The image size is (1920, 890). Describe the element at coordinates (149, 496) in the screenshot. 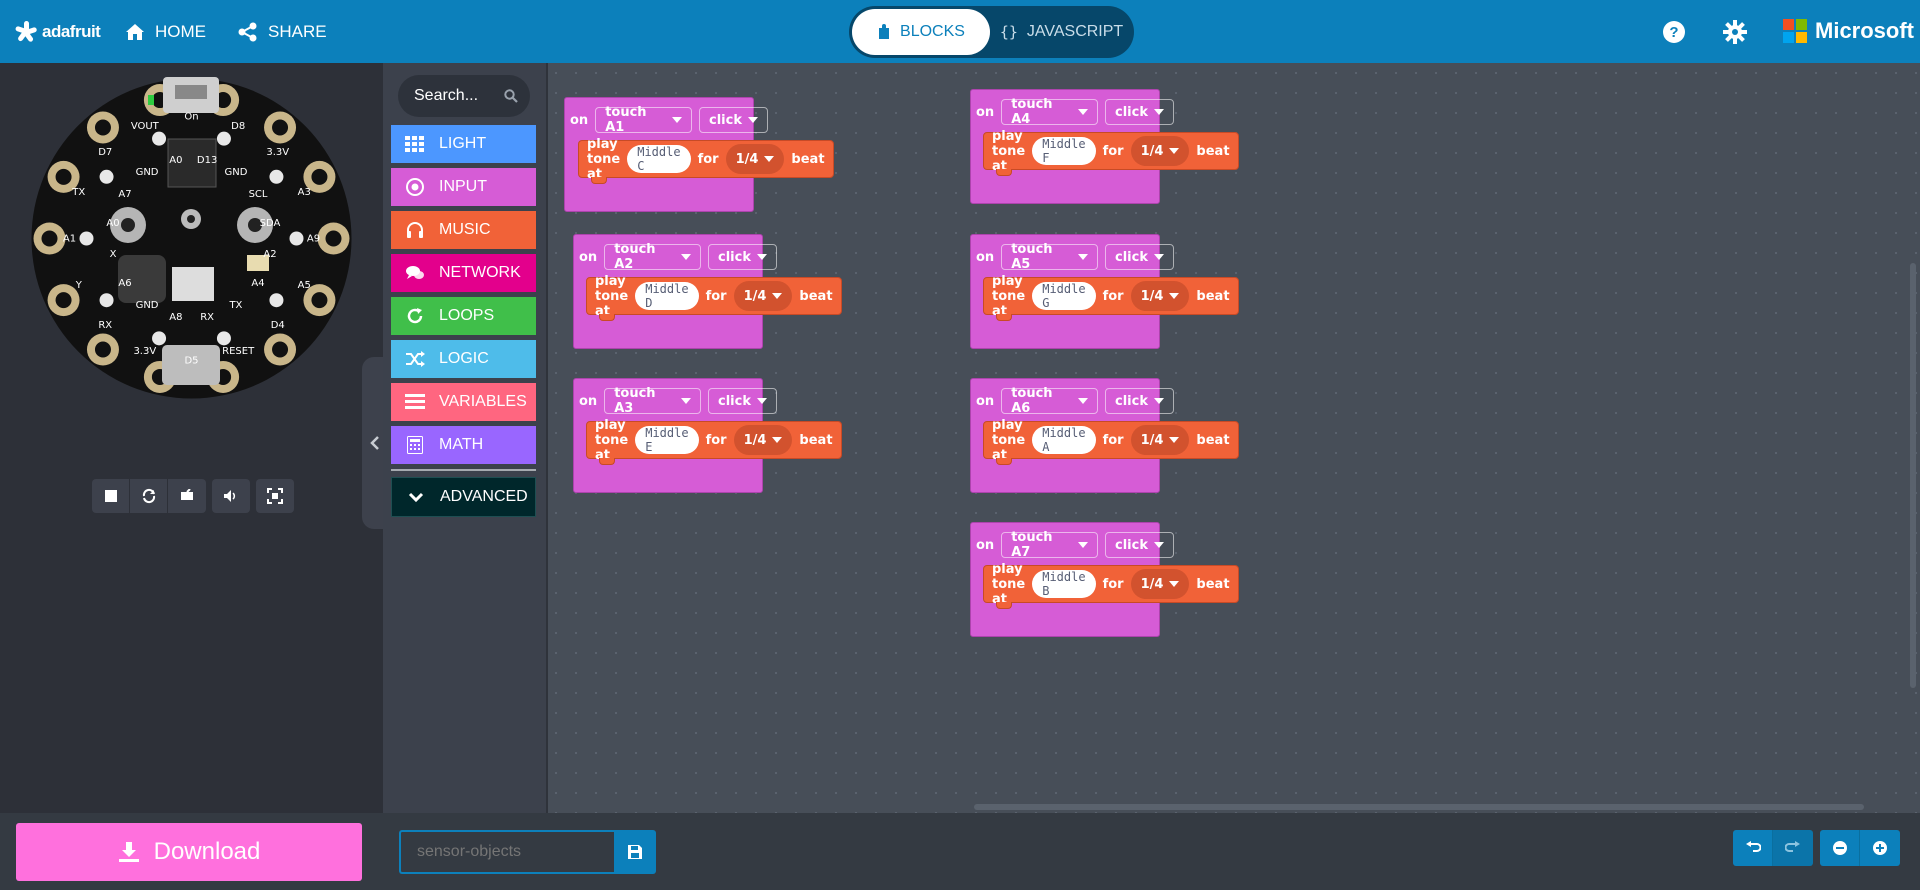

I see `restart-button` at that location.